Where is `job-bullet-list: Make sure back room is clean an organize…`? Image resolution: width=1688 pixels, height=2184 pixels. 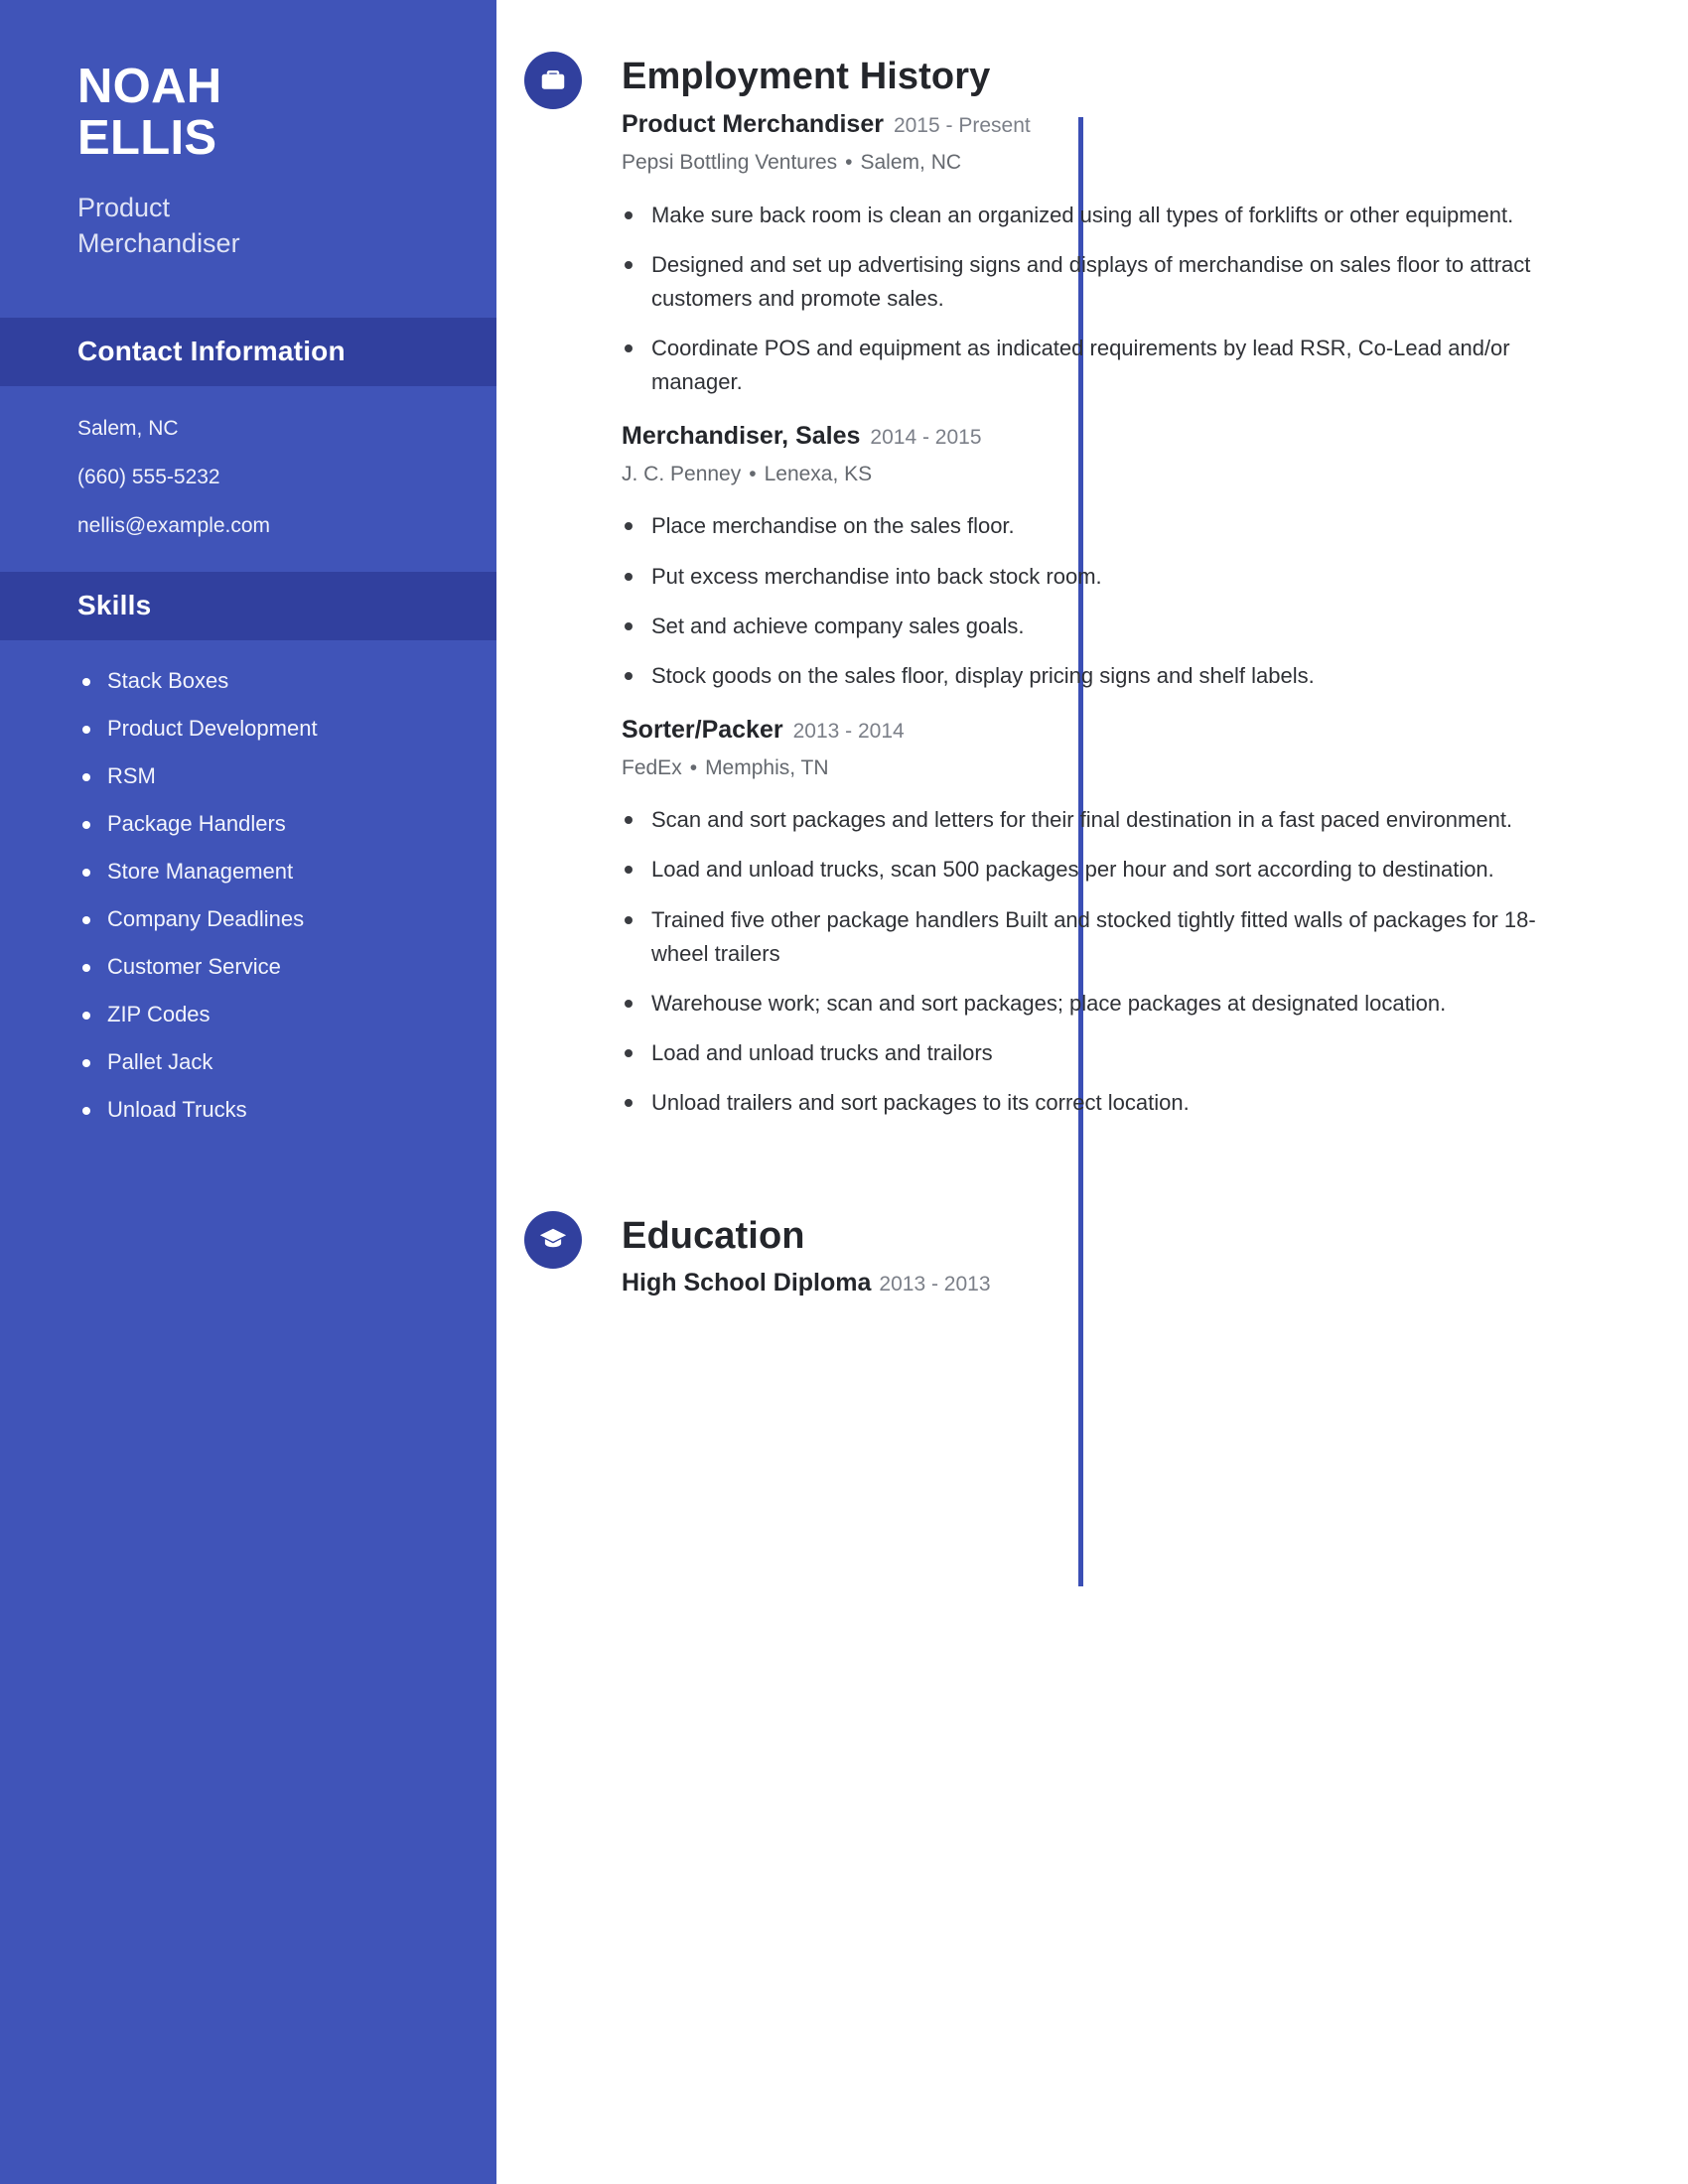 job-bullet-list: Make sure back room is clean an organize… is located at coordinates (1155, 299).